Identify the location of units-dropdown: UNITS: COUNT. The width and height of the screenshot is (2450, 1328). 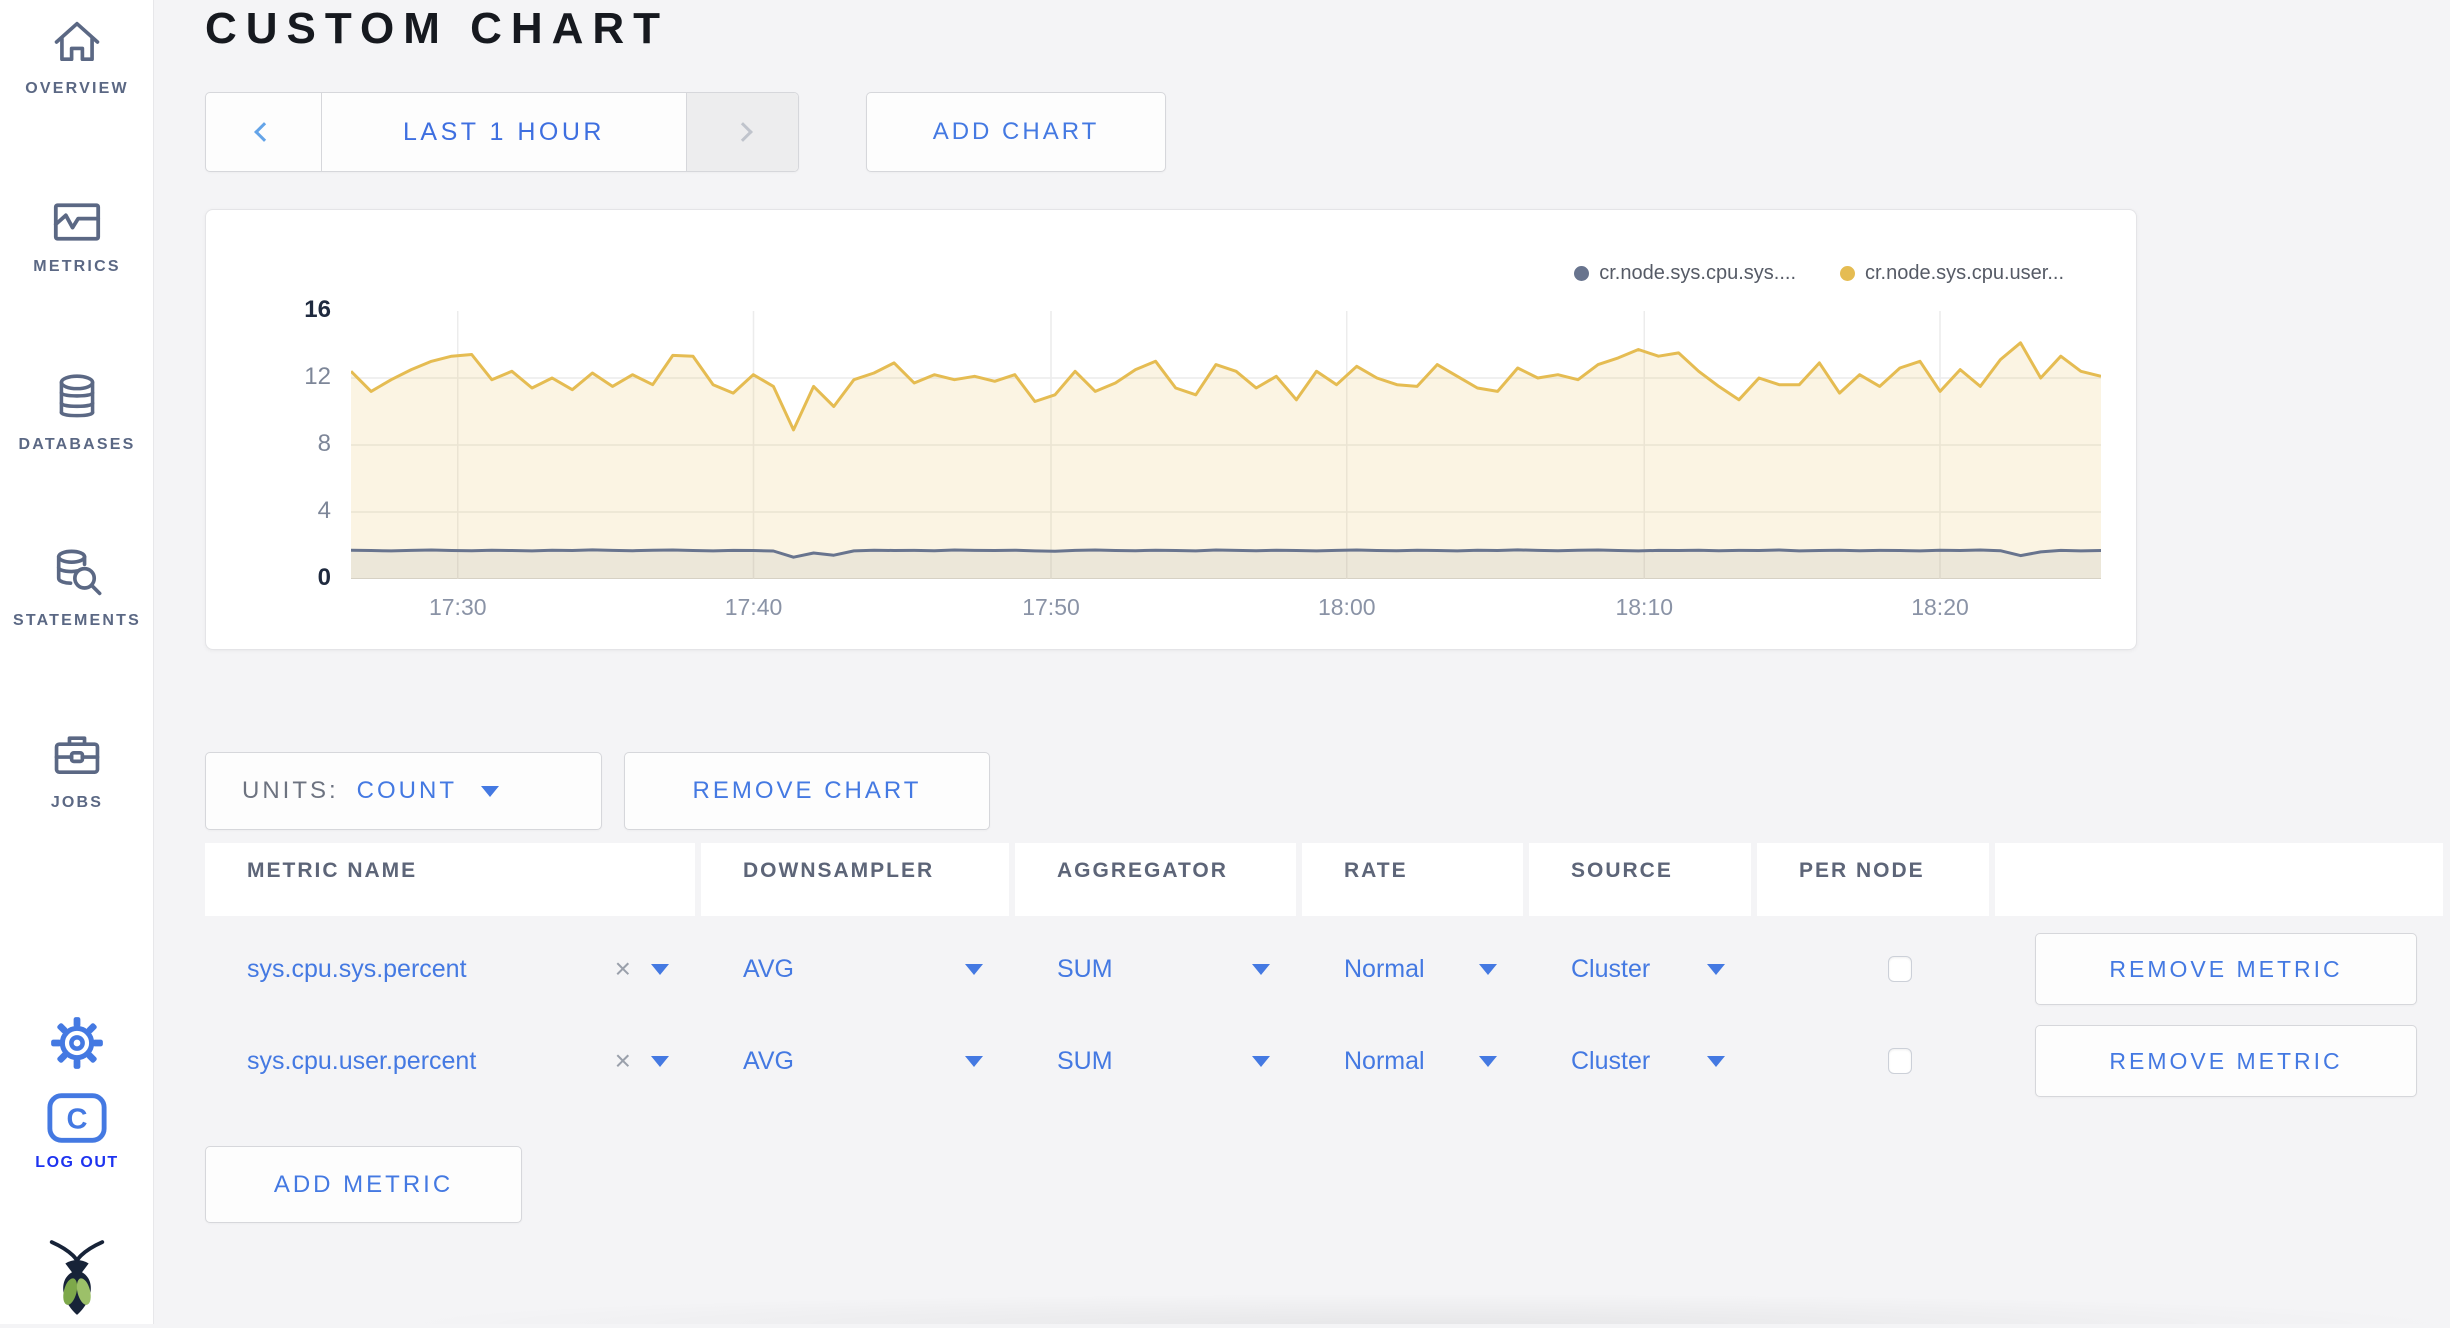
(403, 791).